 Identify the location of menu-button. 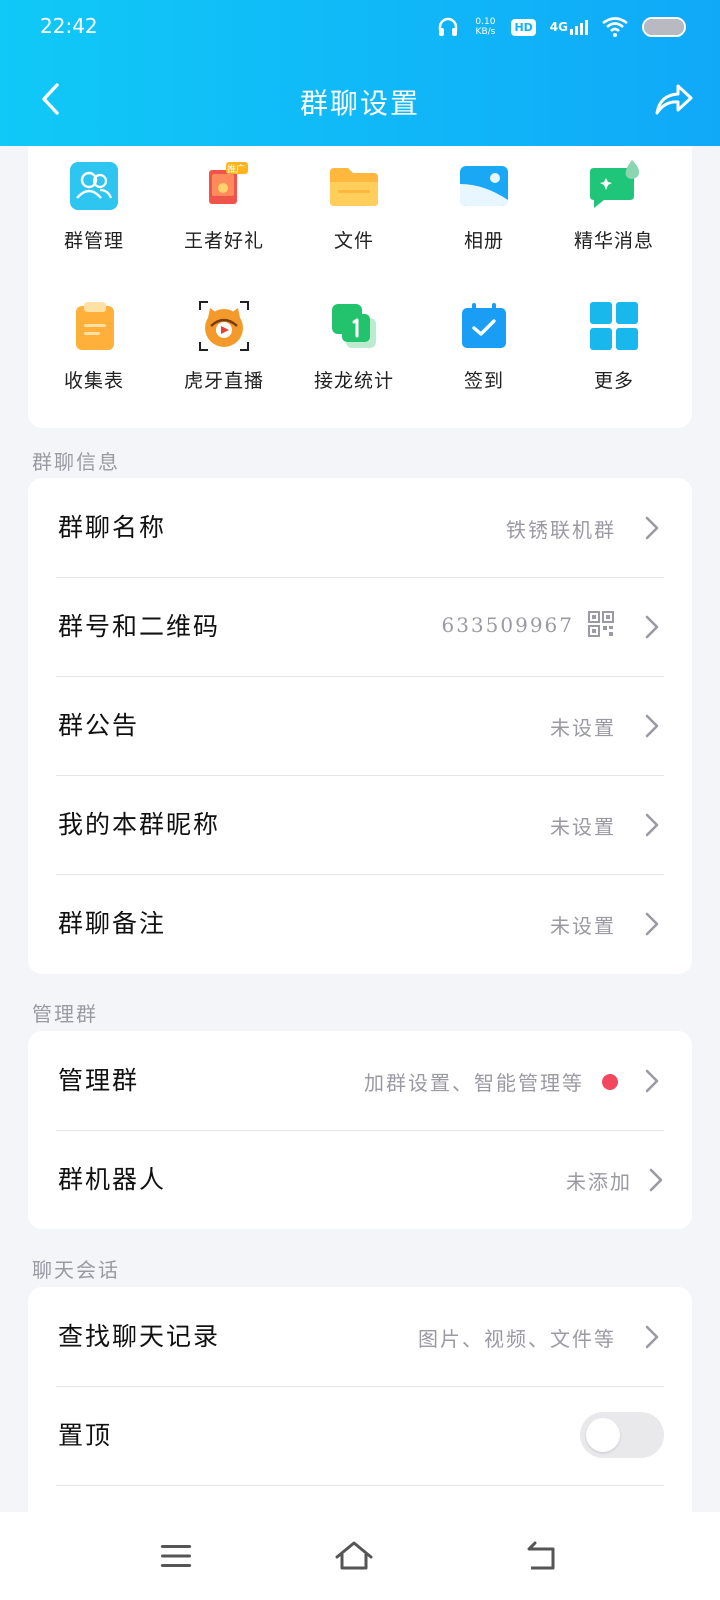
(176, 1556).